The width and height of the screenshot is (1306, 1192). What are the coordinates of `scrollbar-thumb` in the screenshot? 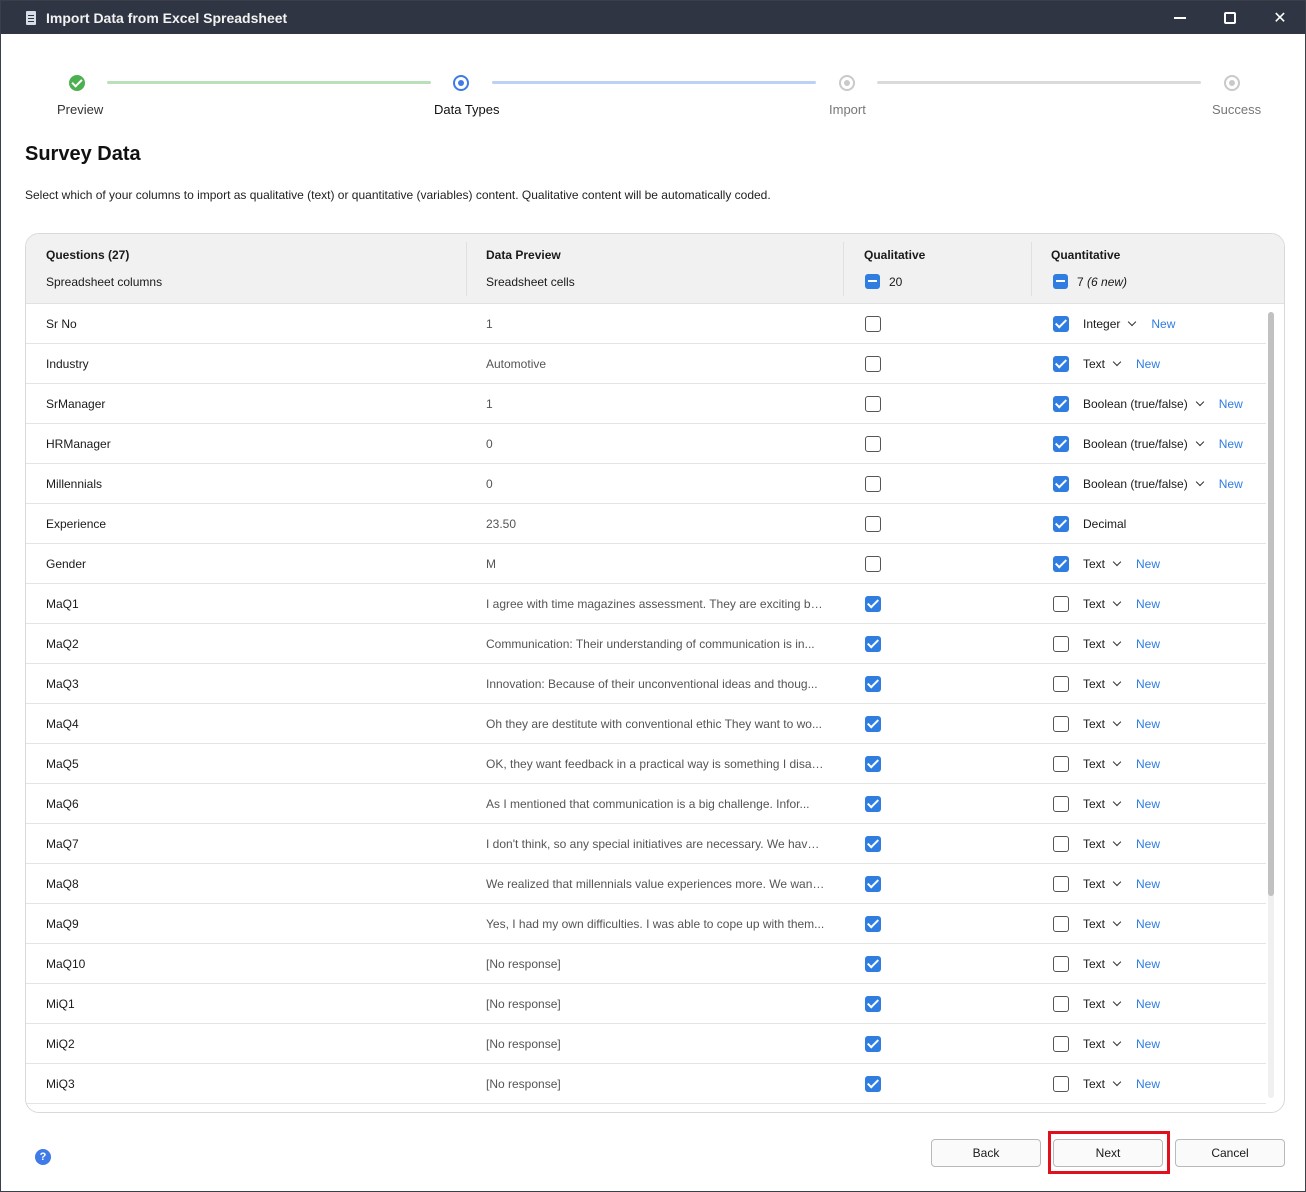 It's located at (1271, 604).